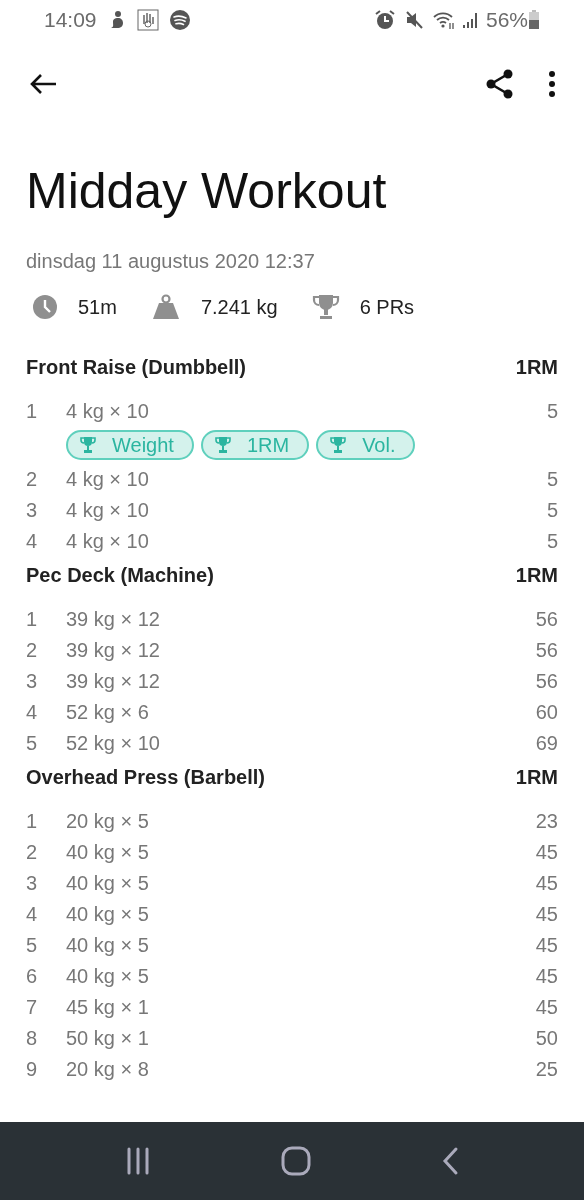  Describe the element at coordinates (413, 20) in the screenshot. I see `mute-icon` at that location.